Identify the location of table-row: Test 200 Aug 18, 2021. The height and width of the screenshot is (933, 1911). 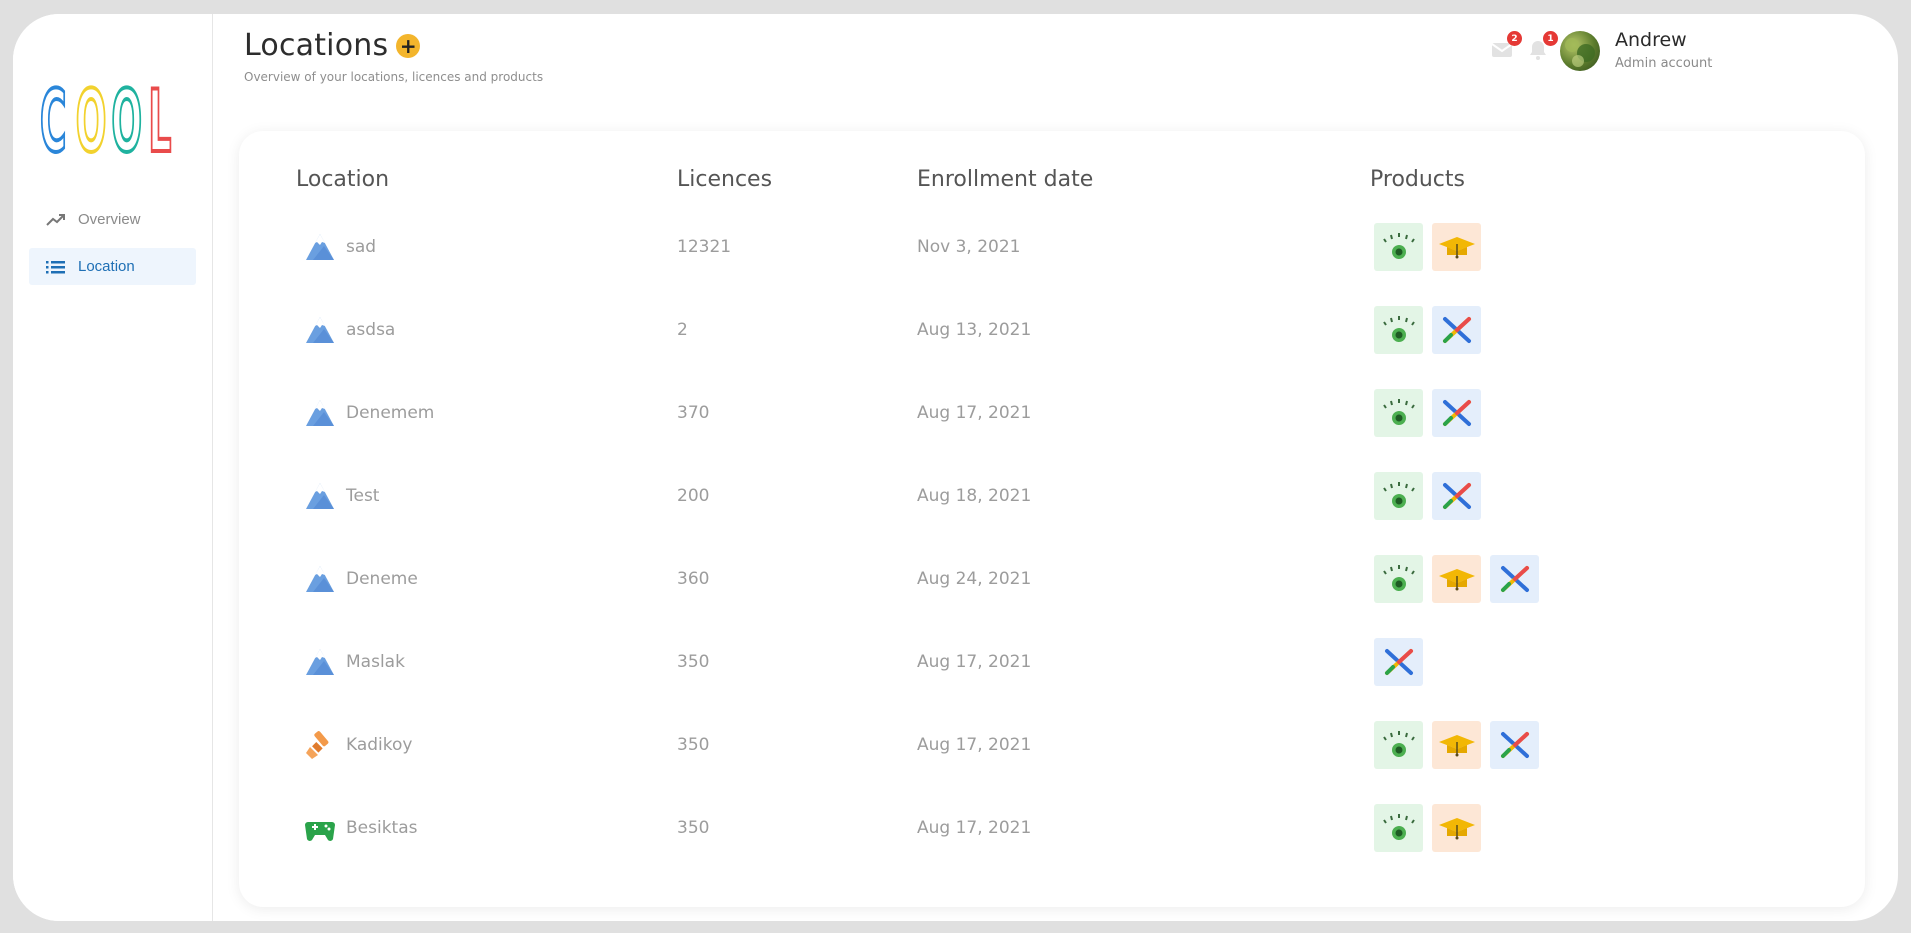
(1052, 513).